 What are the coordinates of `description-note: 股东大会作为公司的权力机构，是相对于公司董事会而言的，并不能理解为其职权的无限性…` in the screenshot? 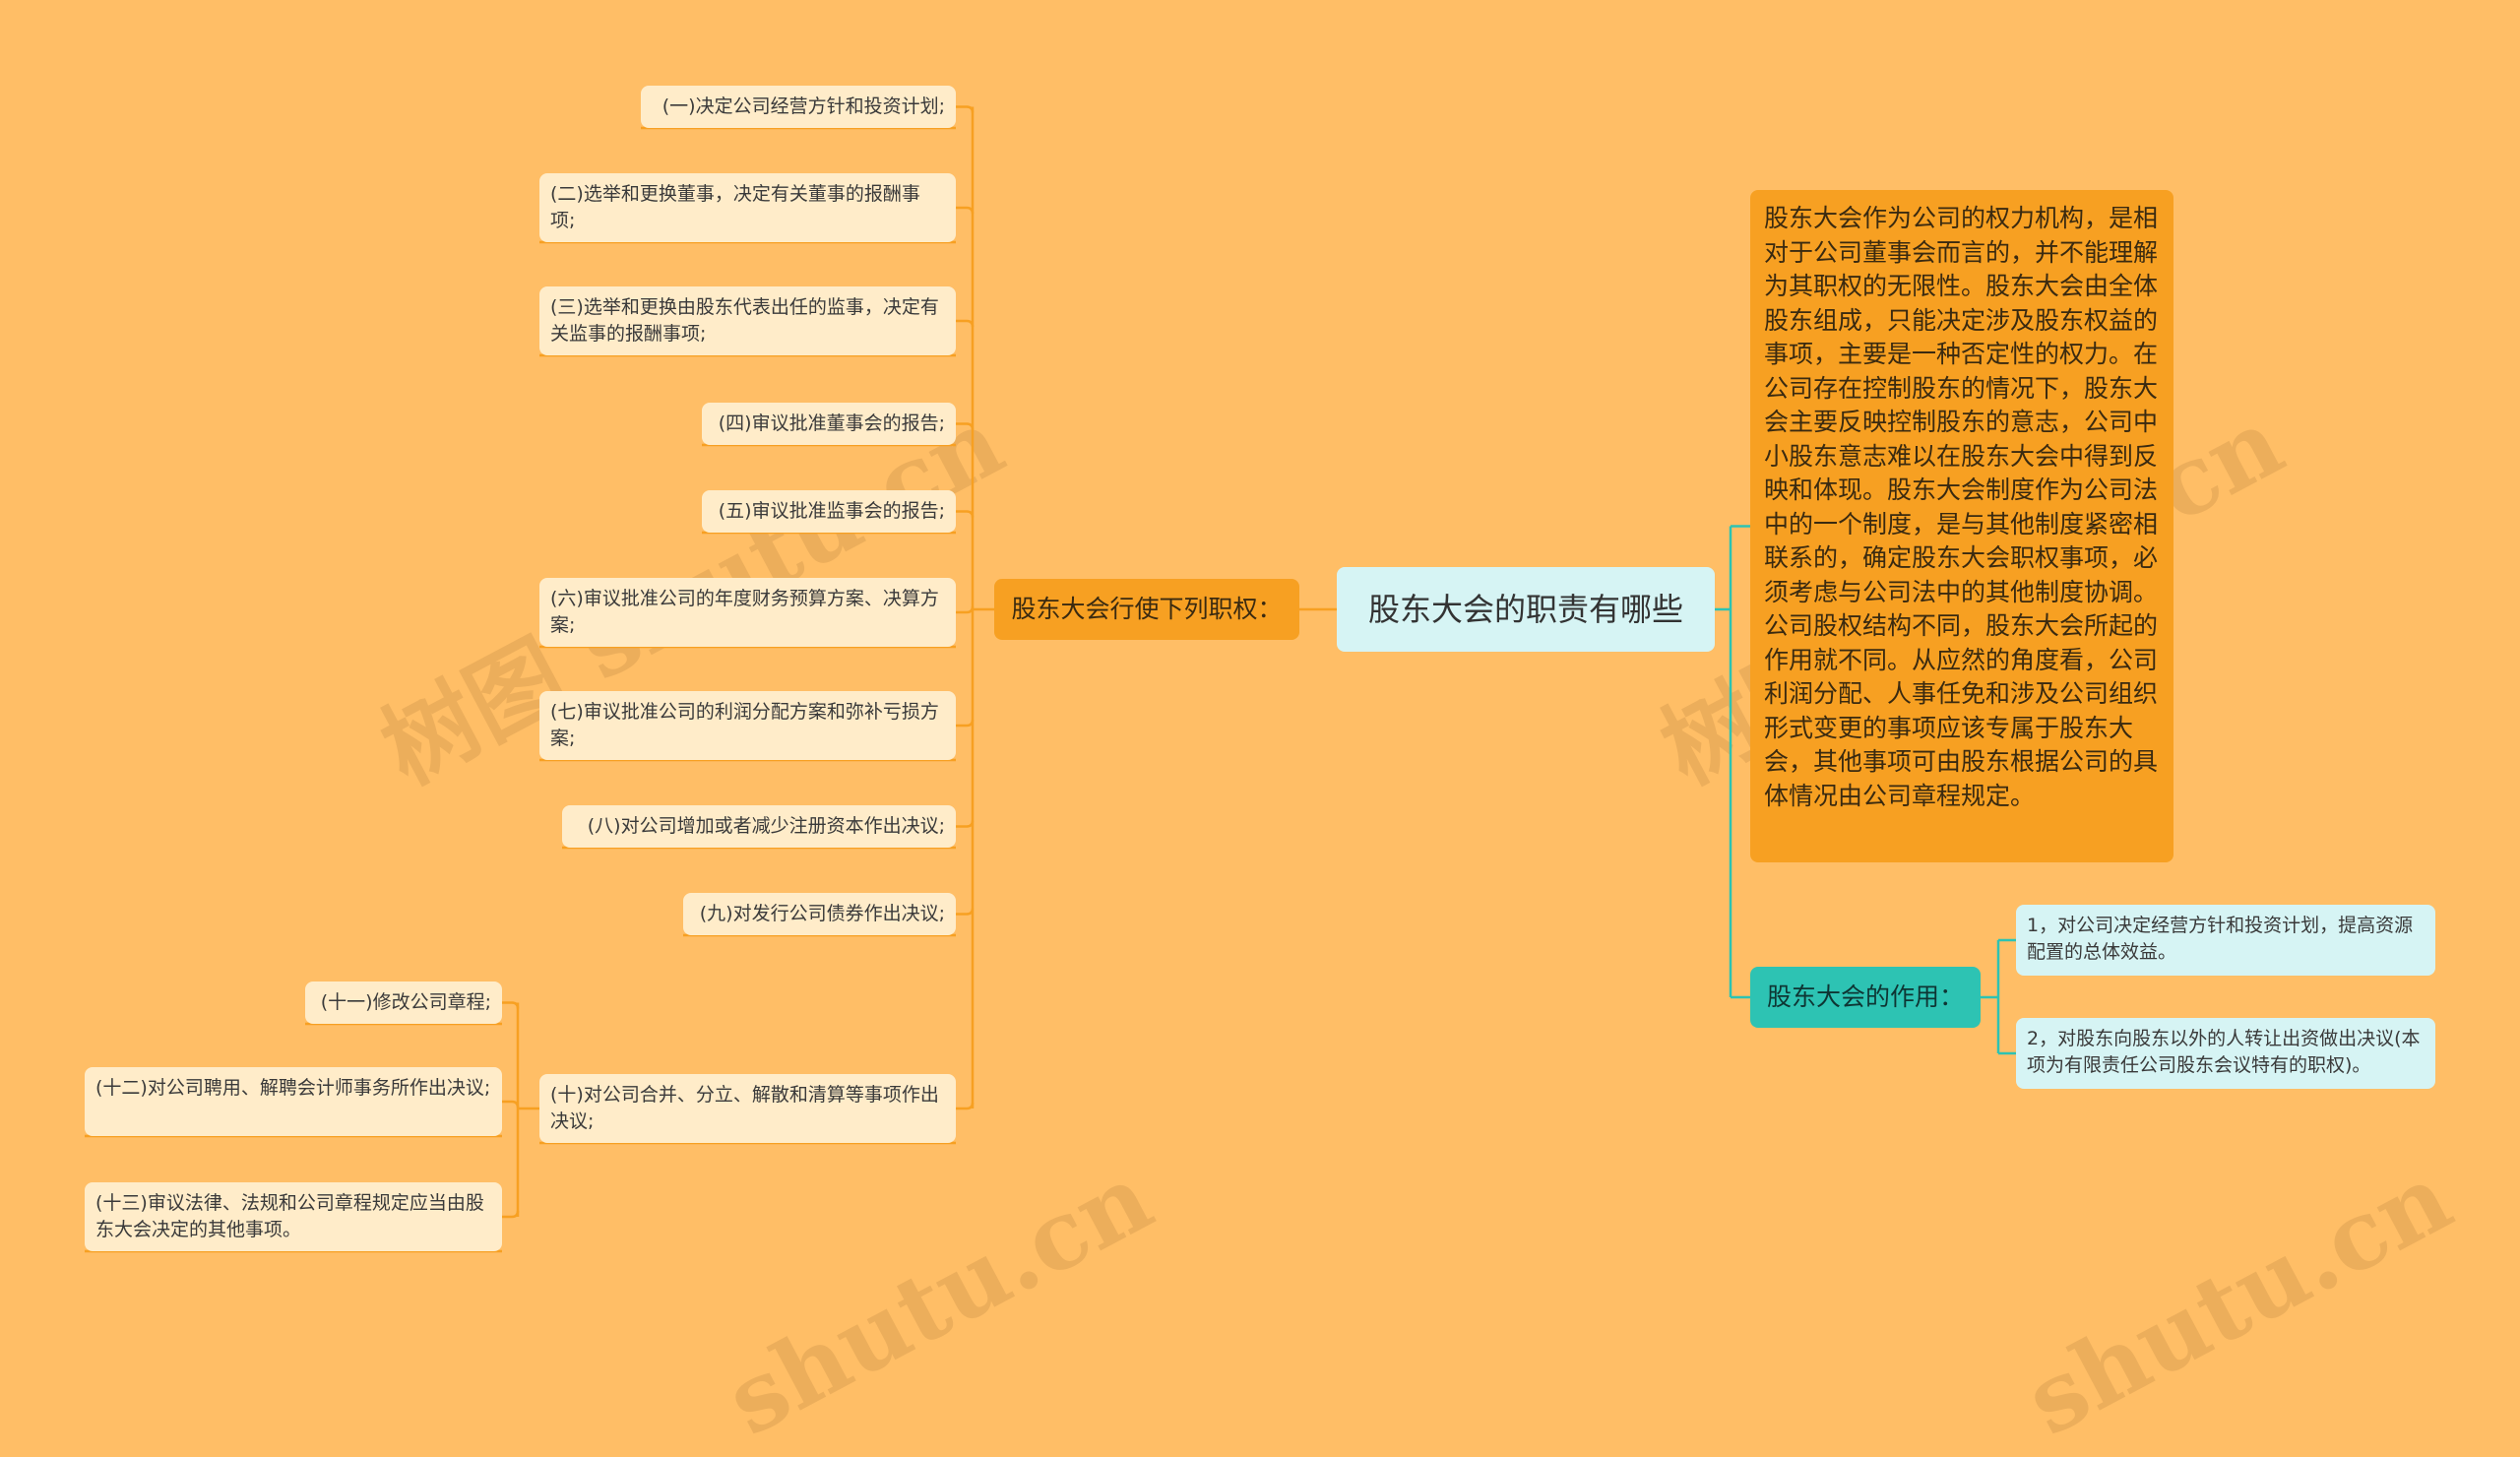 It's located at (1962, 526).